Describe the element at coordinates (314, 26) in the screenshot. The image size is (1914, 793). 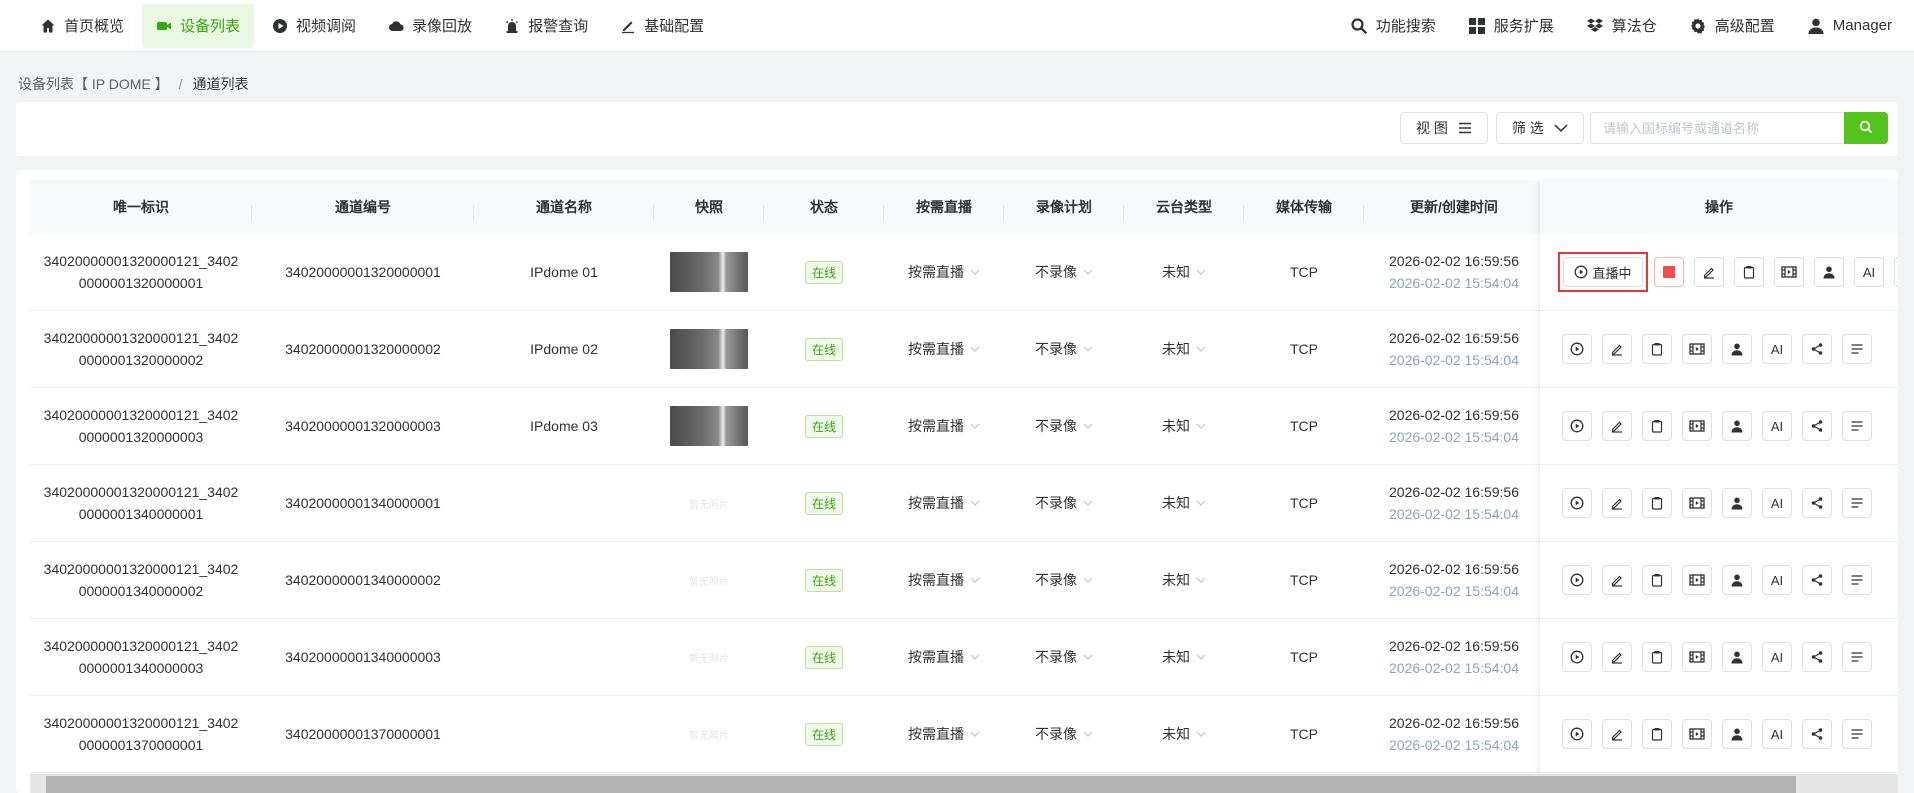
I see `nav-item-2: 视频调阅` at that location.